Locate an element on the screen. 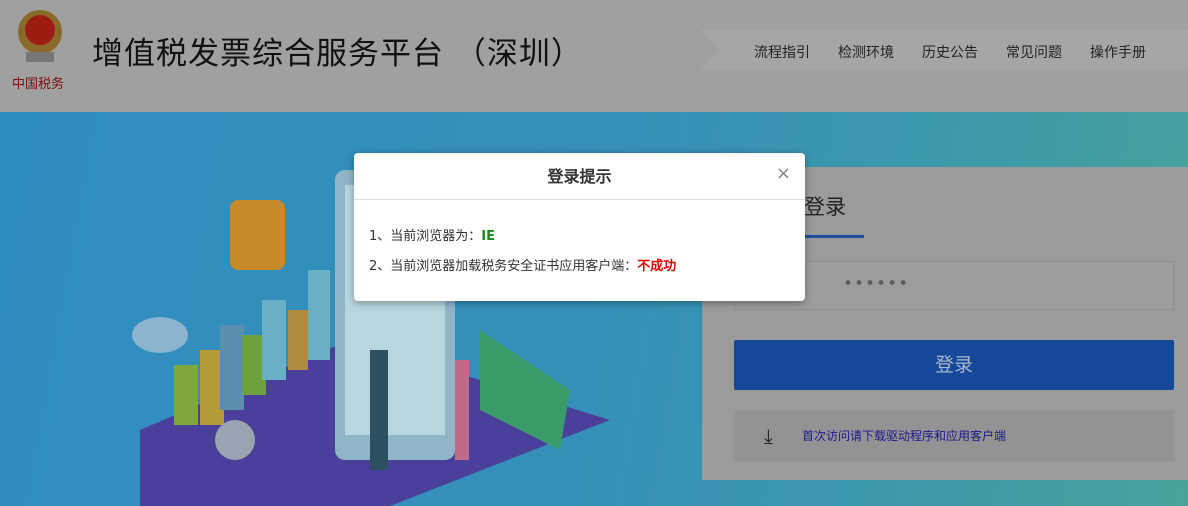 The image size is (1188, 506). nav-faq: 常见问题 is located at coordinates (1034, 52).